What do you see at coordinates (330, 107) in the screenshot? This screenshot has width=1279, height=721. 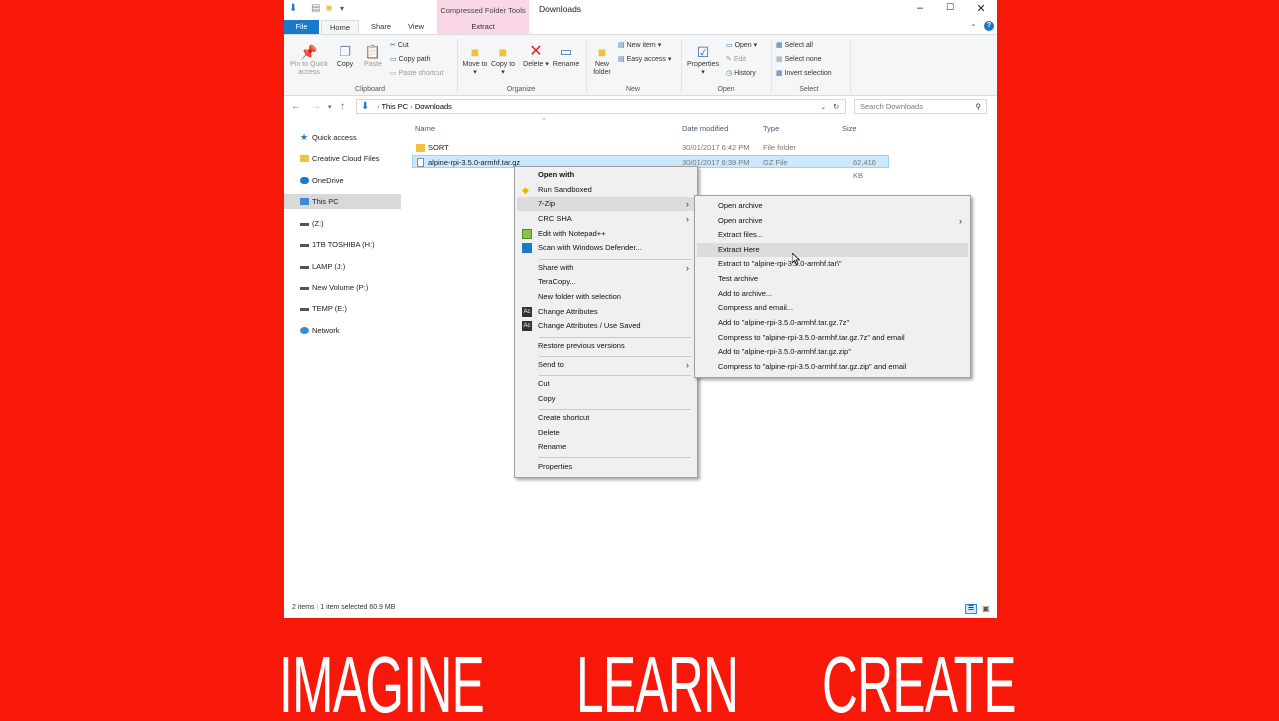 I see `recent-chevron-icon: ▾` at bounding box center [330, 107].